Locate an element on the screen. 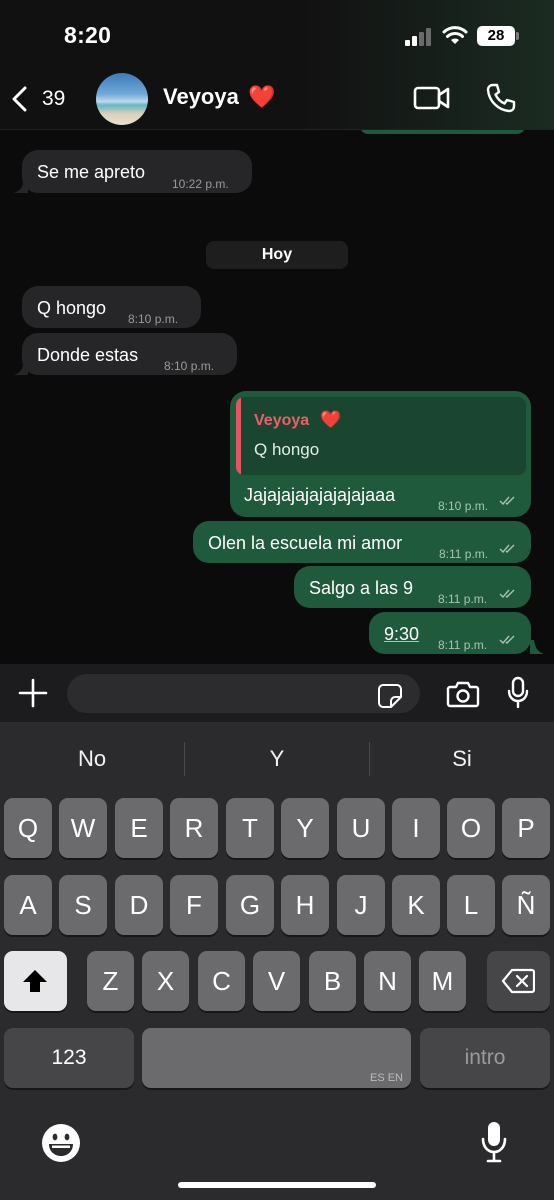  suggestion-3: Si is located at coordinates (462, 759).